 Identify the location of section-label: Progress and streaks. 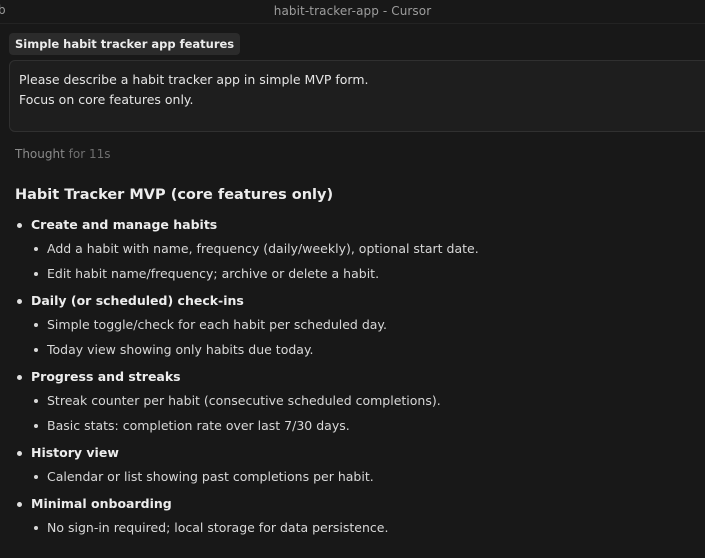
(106, 376).